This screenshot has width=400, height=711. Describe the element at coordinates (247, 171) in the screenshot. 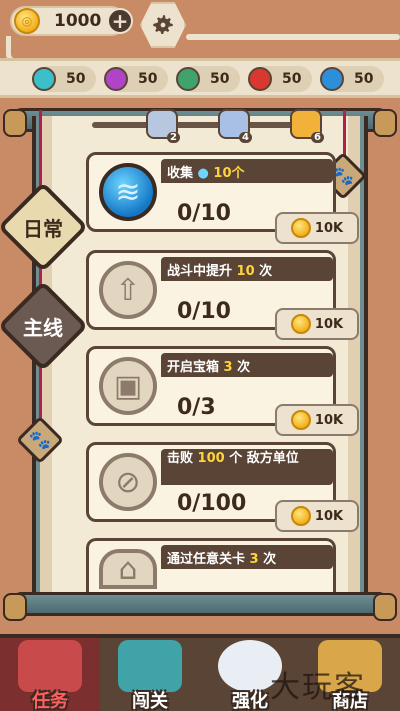

I see `quest-title: 收集 ● 10个` at that location.